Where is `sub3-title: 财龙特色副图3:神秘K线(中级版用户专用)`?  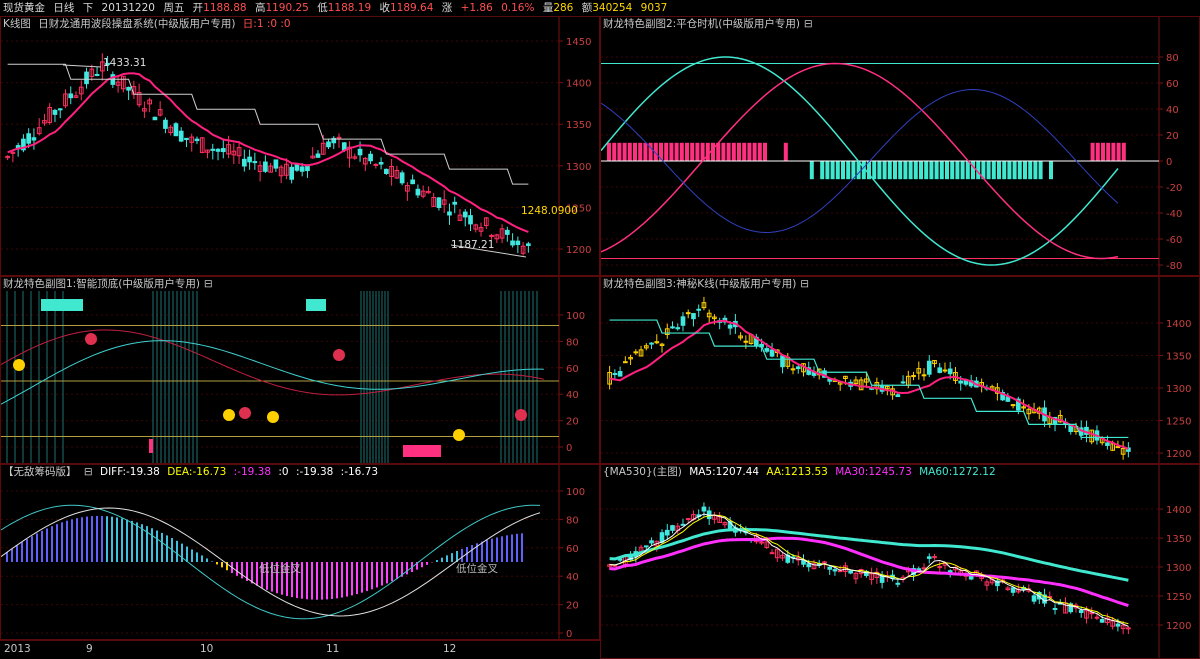
sub3-title: 财龙特色副图3:神秘K线(中级版用户专用) is located at coordinates (699, 284).